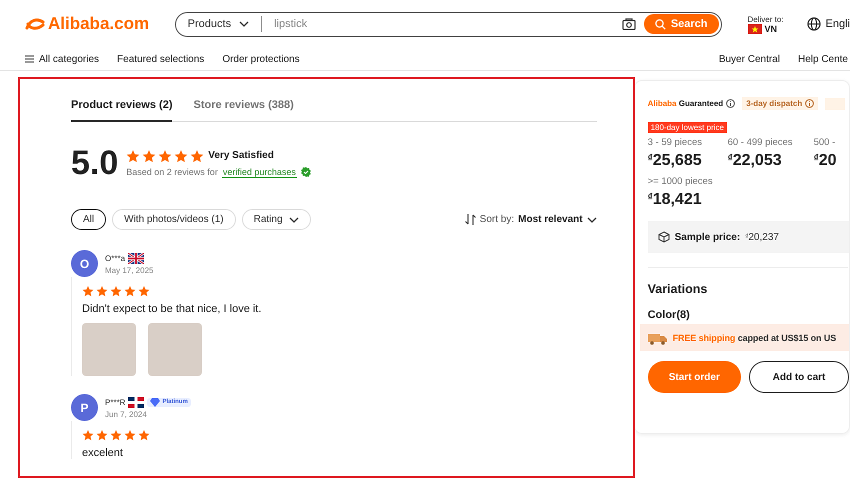  I want to click on dispatch-tag: 3-day dispatch, so click(780, 103).